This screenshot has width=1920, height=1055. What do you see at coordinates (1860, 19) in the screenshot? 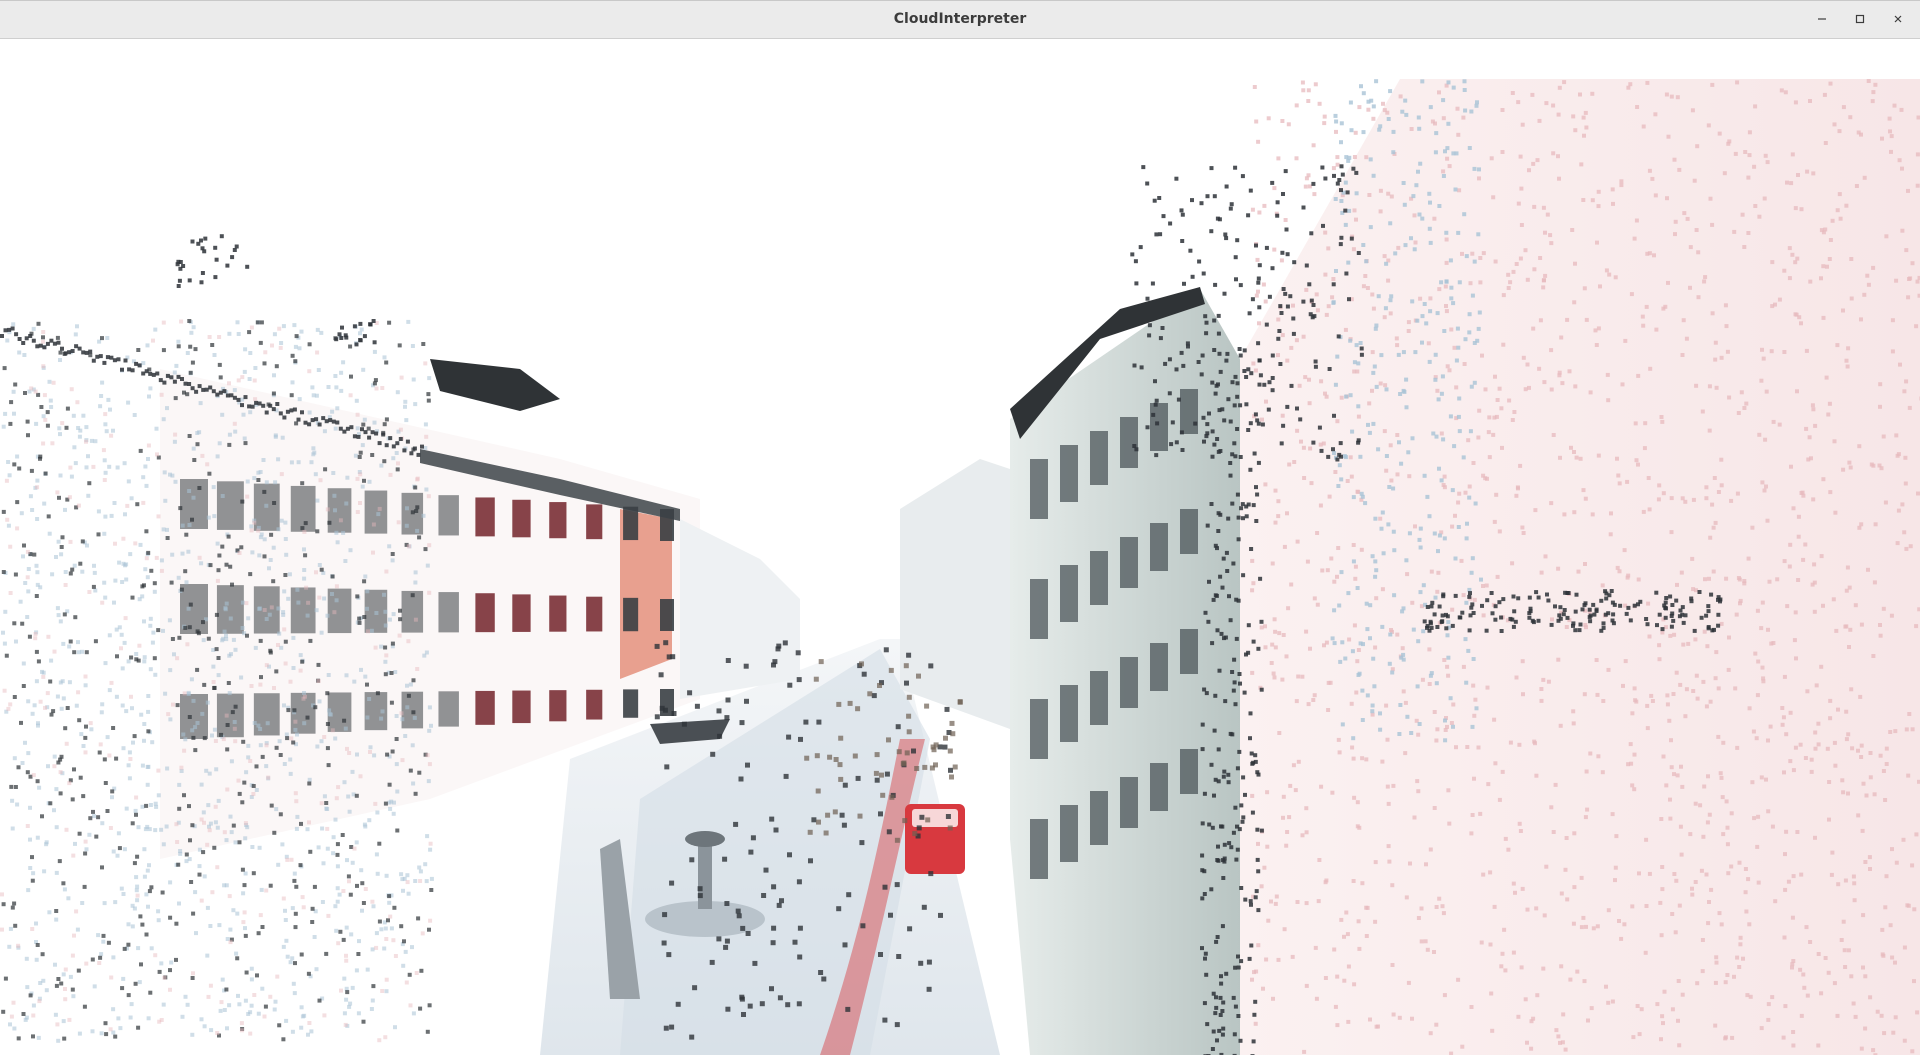
I see `maximize-button` at bounding box center [1860, 19].